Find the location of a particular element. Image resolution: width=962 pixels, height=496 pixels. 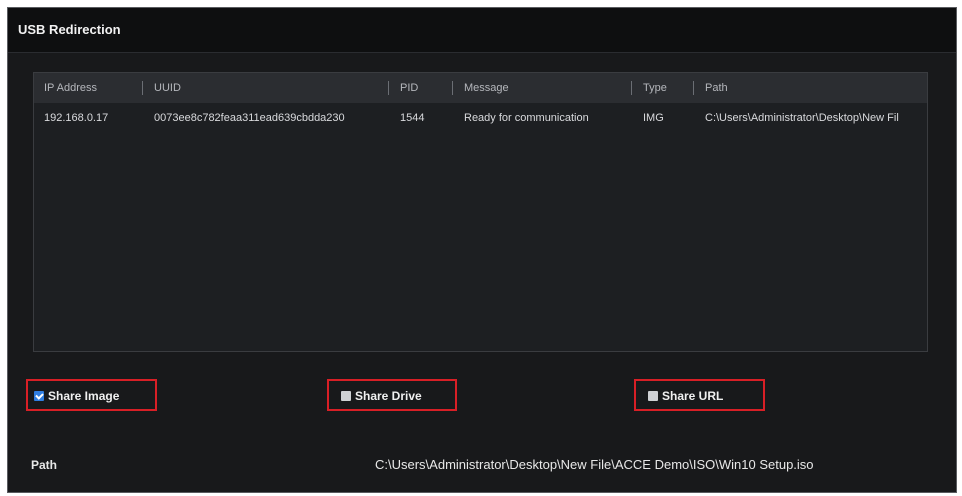

window-title: USB Redirection is located at coordinates (69, 29).